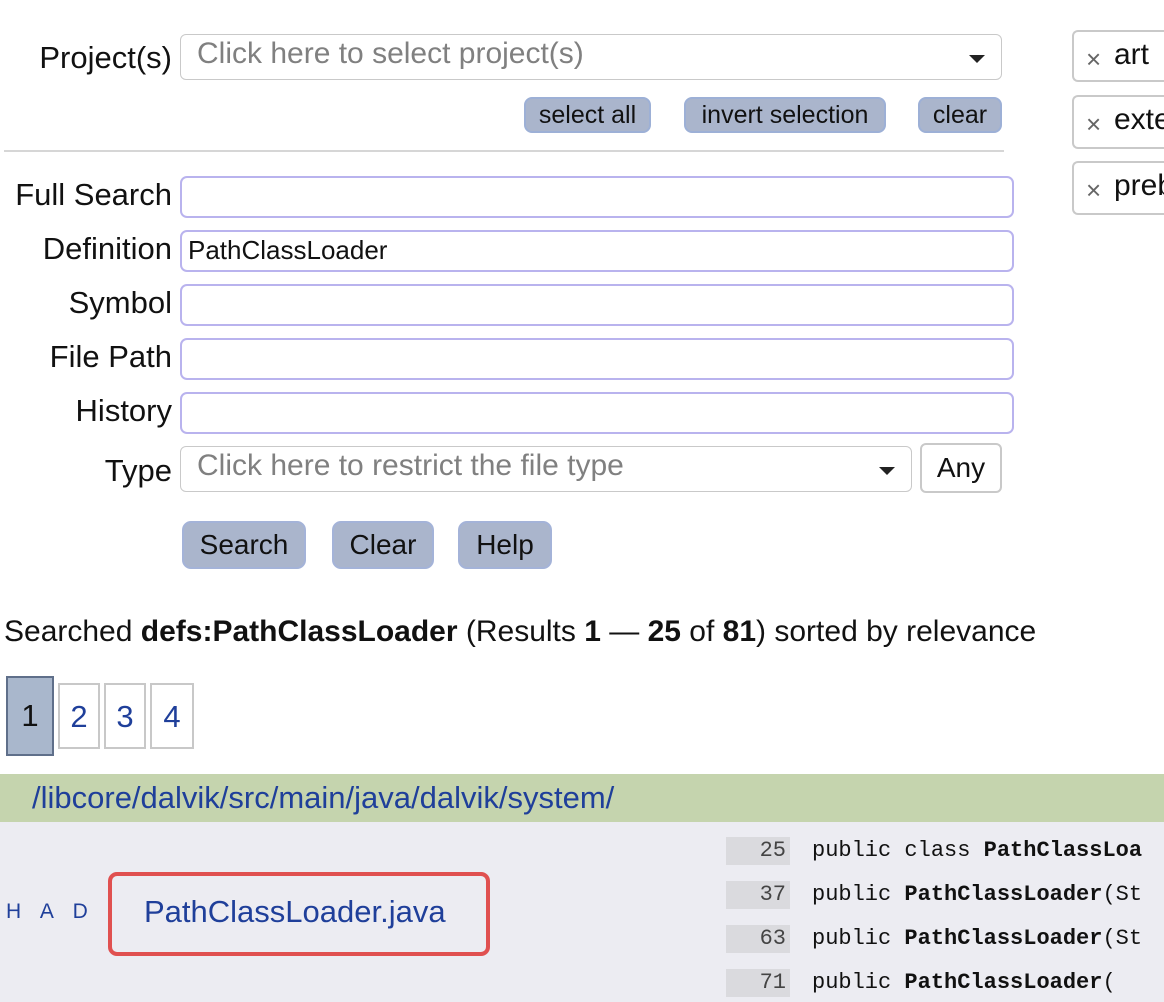  Describe the element at coordinates (597, 197) in the screenshot. I see `full-search-input` at that location.